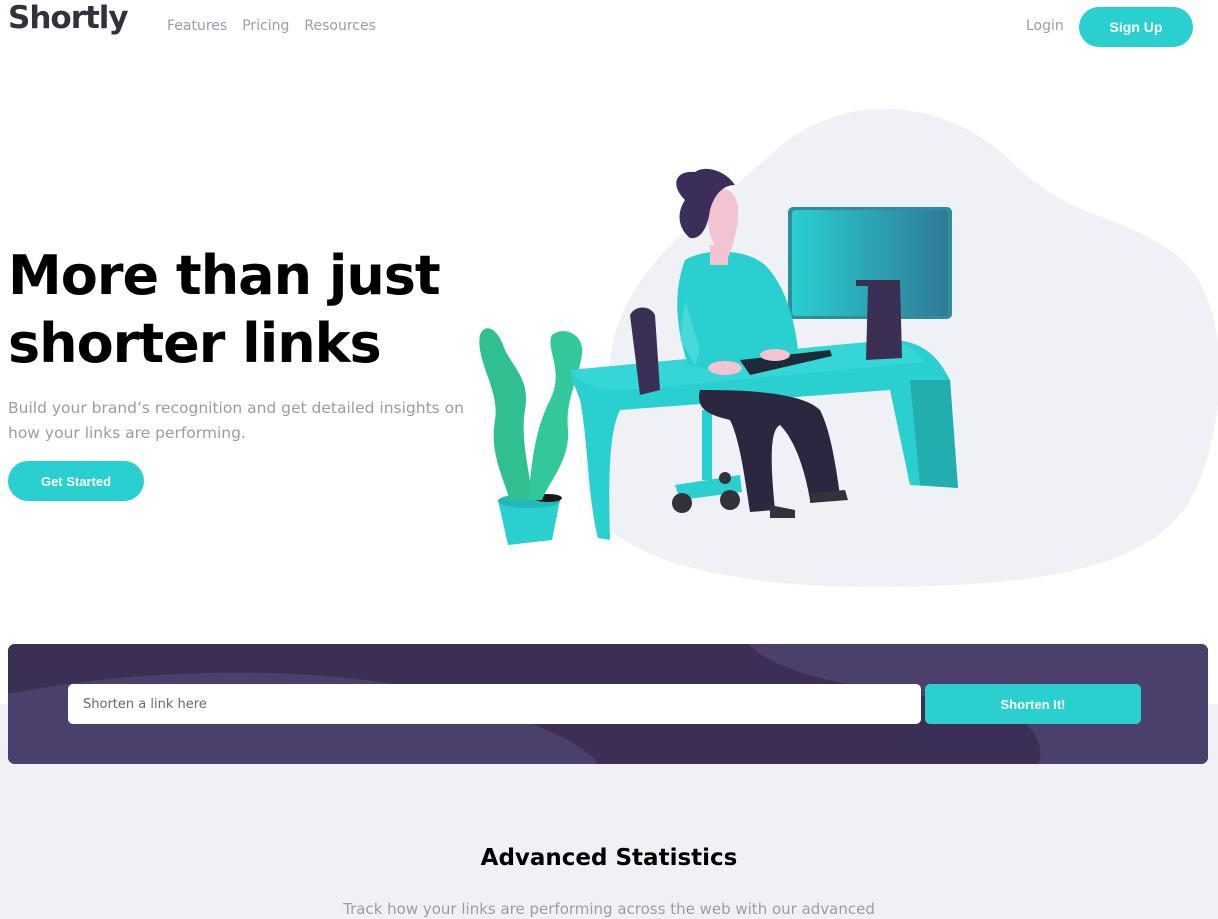 This screenshot has width=1218, height=919. What do you see at coordinates (1136, 27) in the screenshot?
I see `sign-up-button: Sign Up` at bounding box center [1136, 27].